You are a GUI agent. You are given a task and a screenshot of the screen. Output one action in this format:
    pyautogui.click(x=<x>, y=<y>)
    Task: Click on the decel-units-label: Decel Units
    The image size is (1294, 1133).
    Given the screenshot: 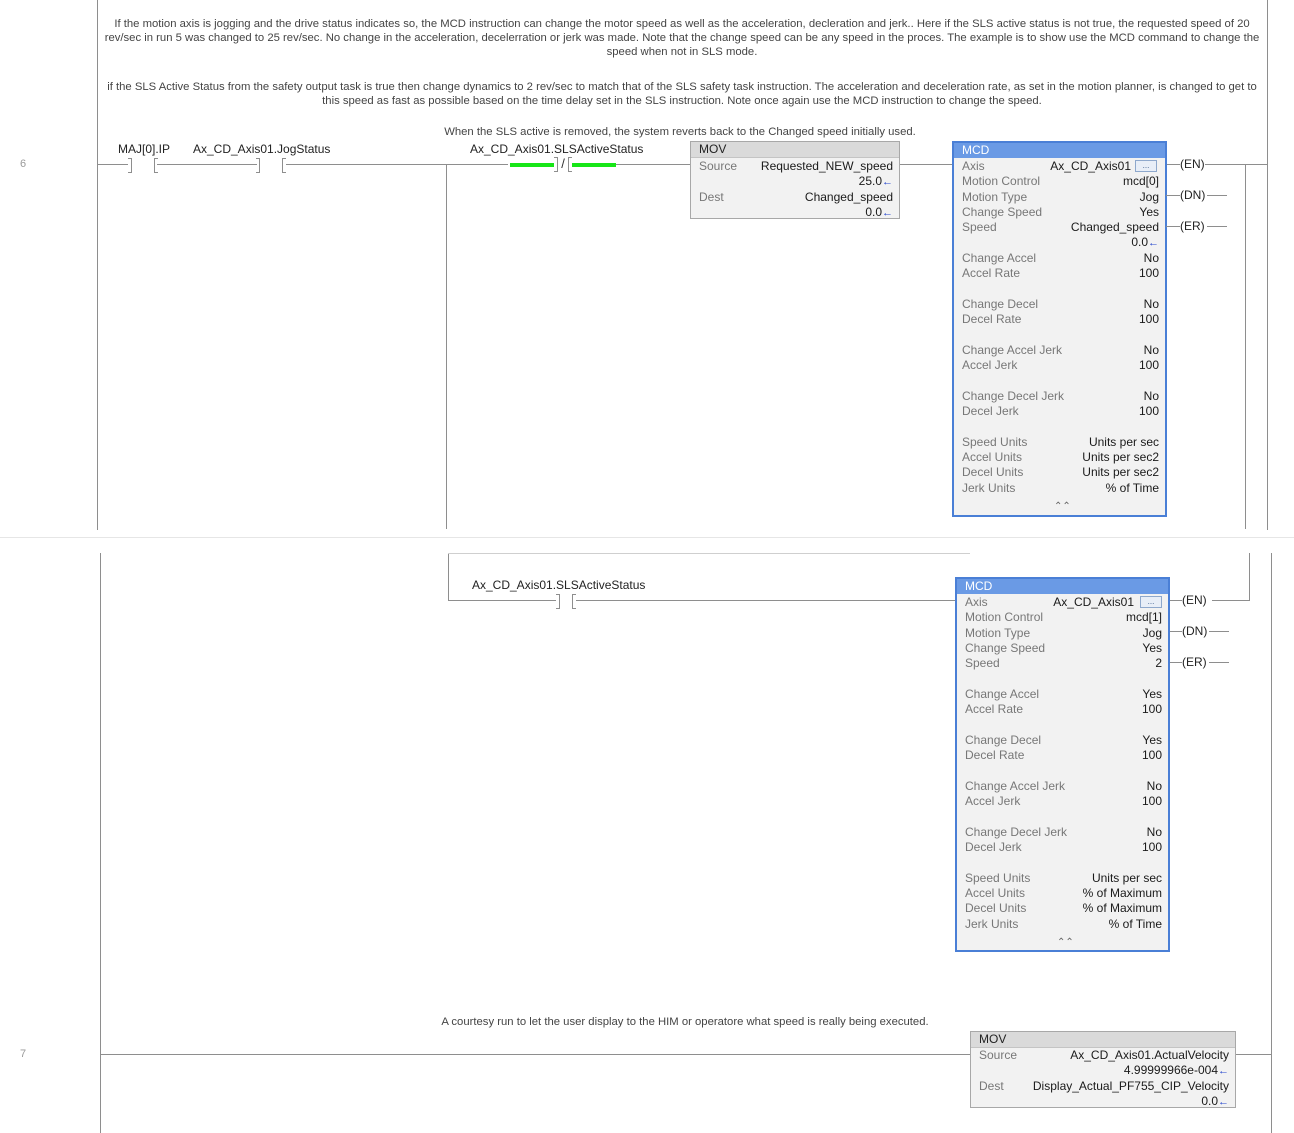 What is the action you would take?
    pyautogui.click(x=993, y=472)
    